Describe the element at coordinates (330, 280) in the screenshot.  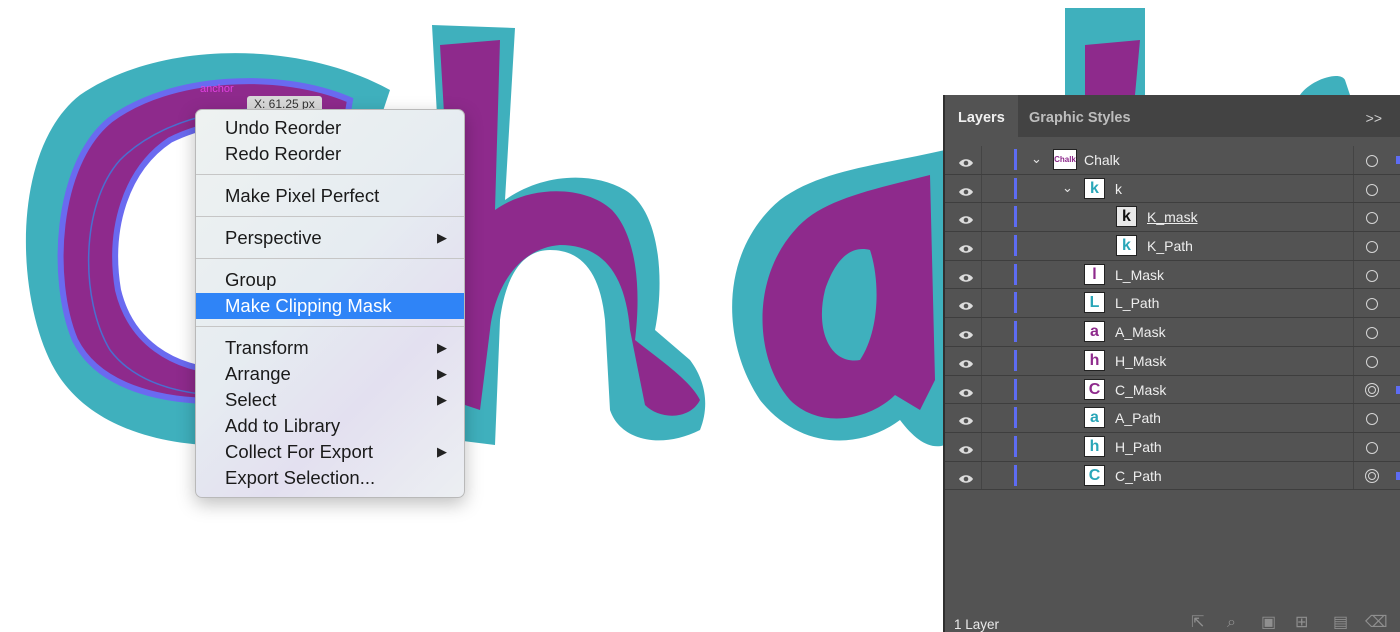
I see `menu-item-group: Group` at that location.